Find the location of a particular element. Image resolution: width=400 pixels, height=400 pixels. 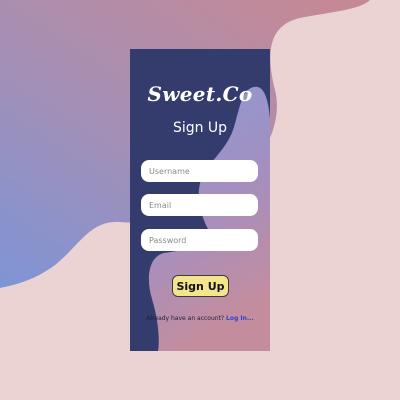

brand-logo: Sweet.Co is located at coordinates (200, 94).